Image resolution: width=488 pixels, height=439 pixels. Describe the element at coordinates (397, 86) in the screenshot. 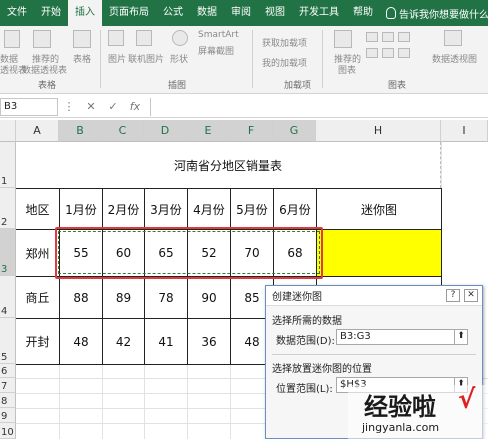

I see `group-charts-label: 图表` at that location.